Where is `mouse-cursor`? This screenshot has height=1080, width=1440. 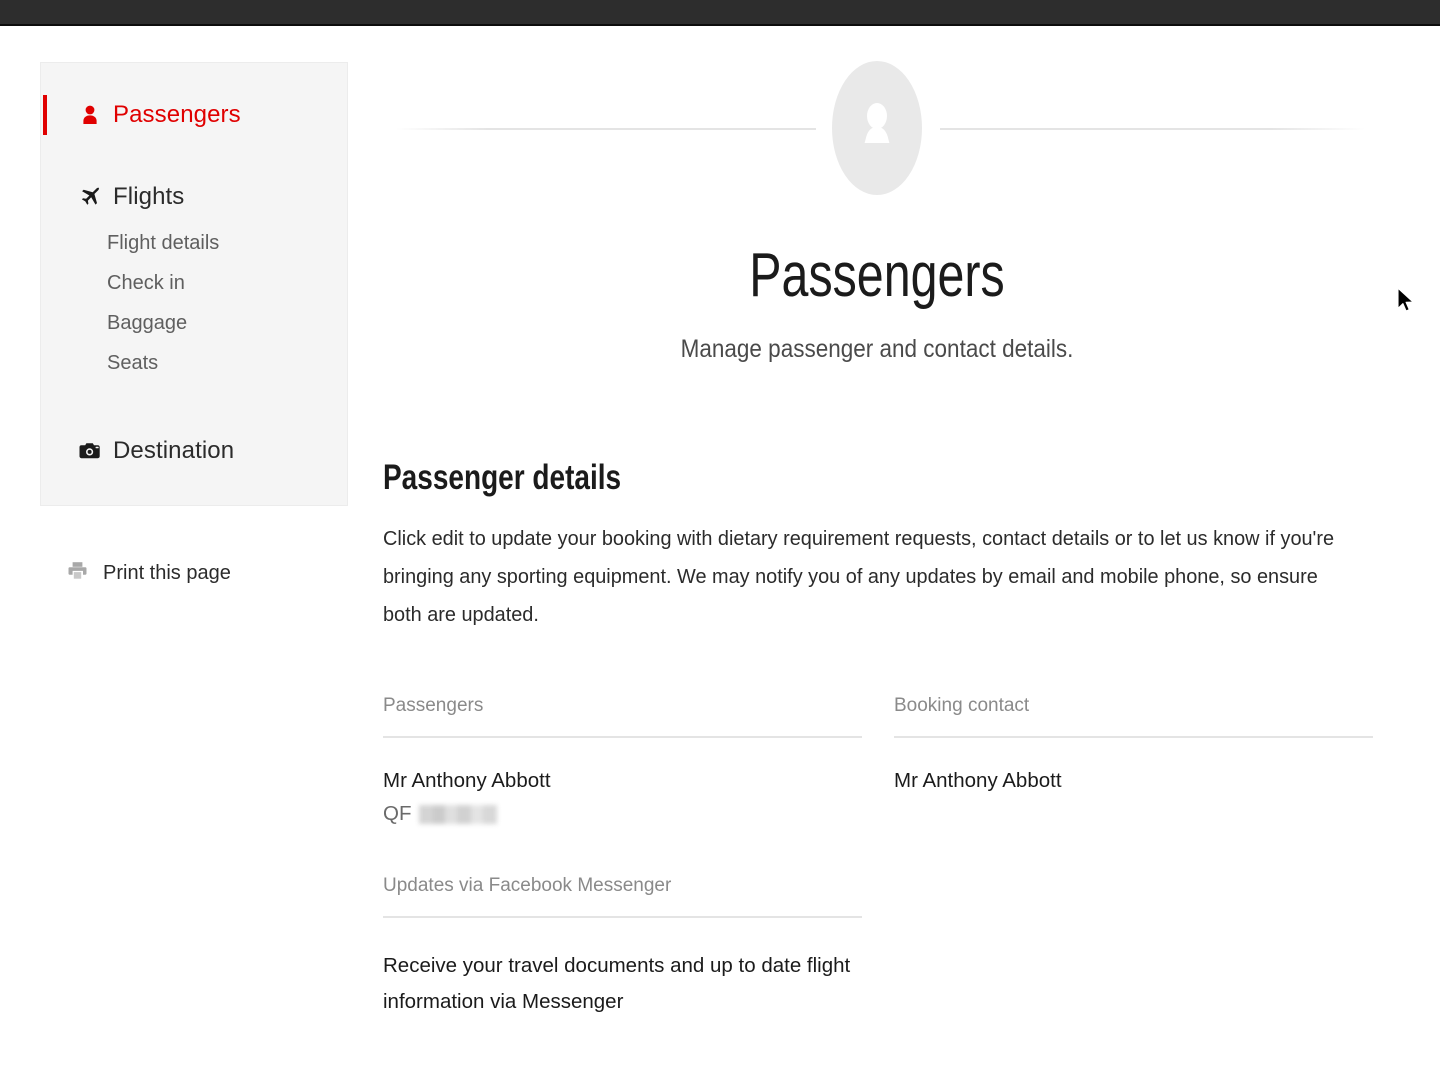 mouse-cursor is located at coordinates (1407, 303).